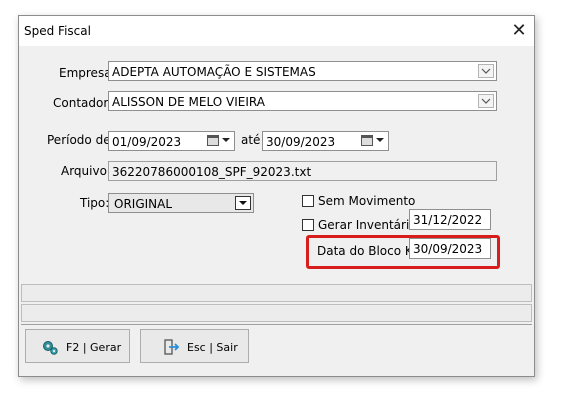 Image resolution: width=570 pixels, height=403 pixels. Describe the element at coordinates (308, 201) in the screenshot. I see `sem-movimento-checkbox` at that location.